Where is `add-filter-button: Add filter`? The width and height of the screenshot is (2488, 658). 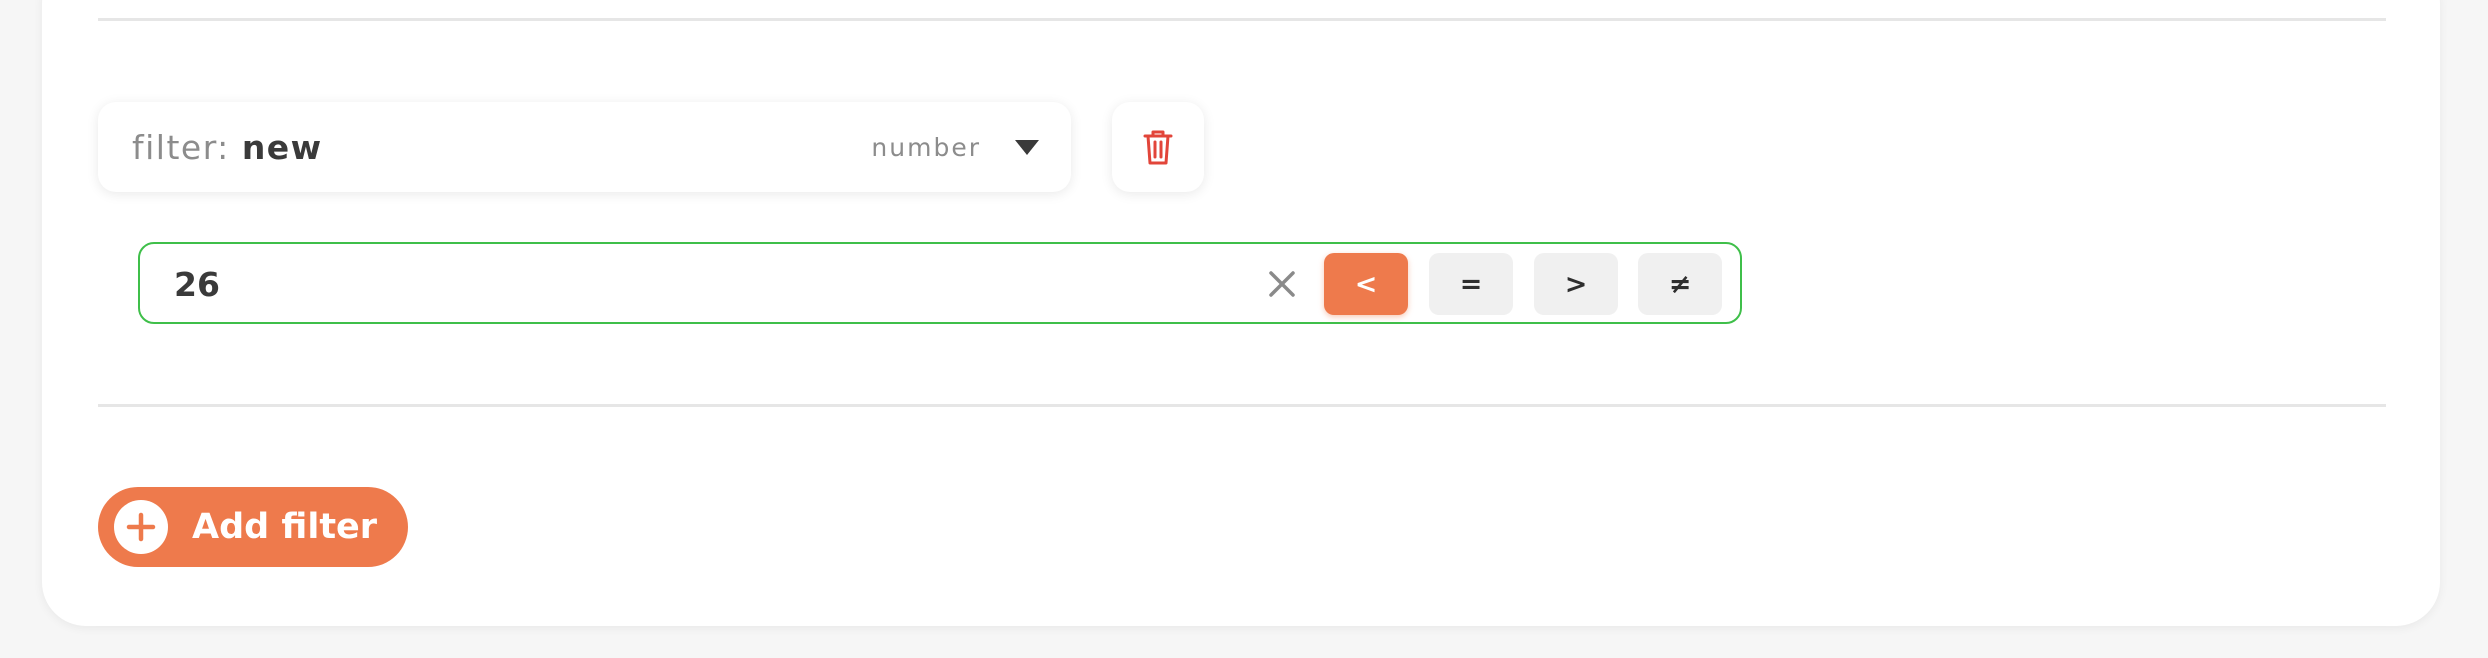 add-filter-button: Add filter is located at coordinates (253, 527).